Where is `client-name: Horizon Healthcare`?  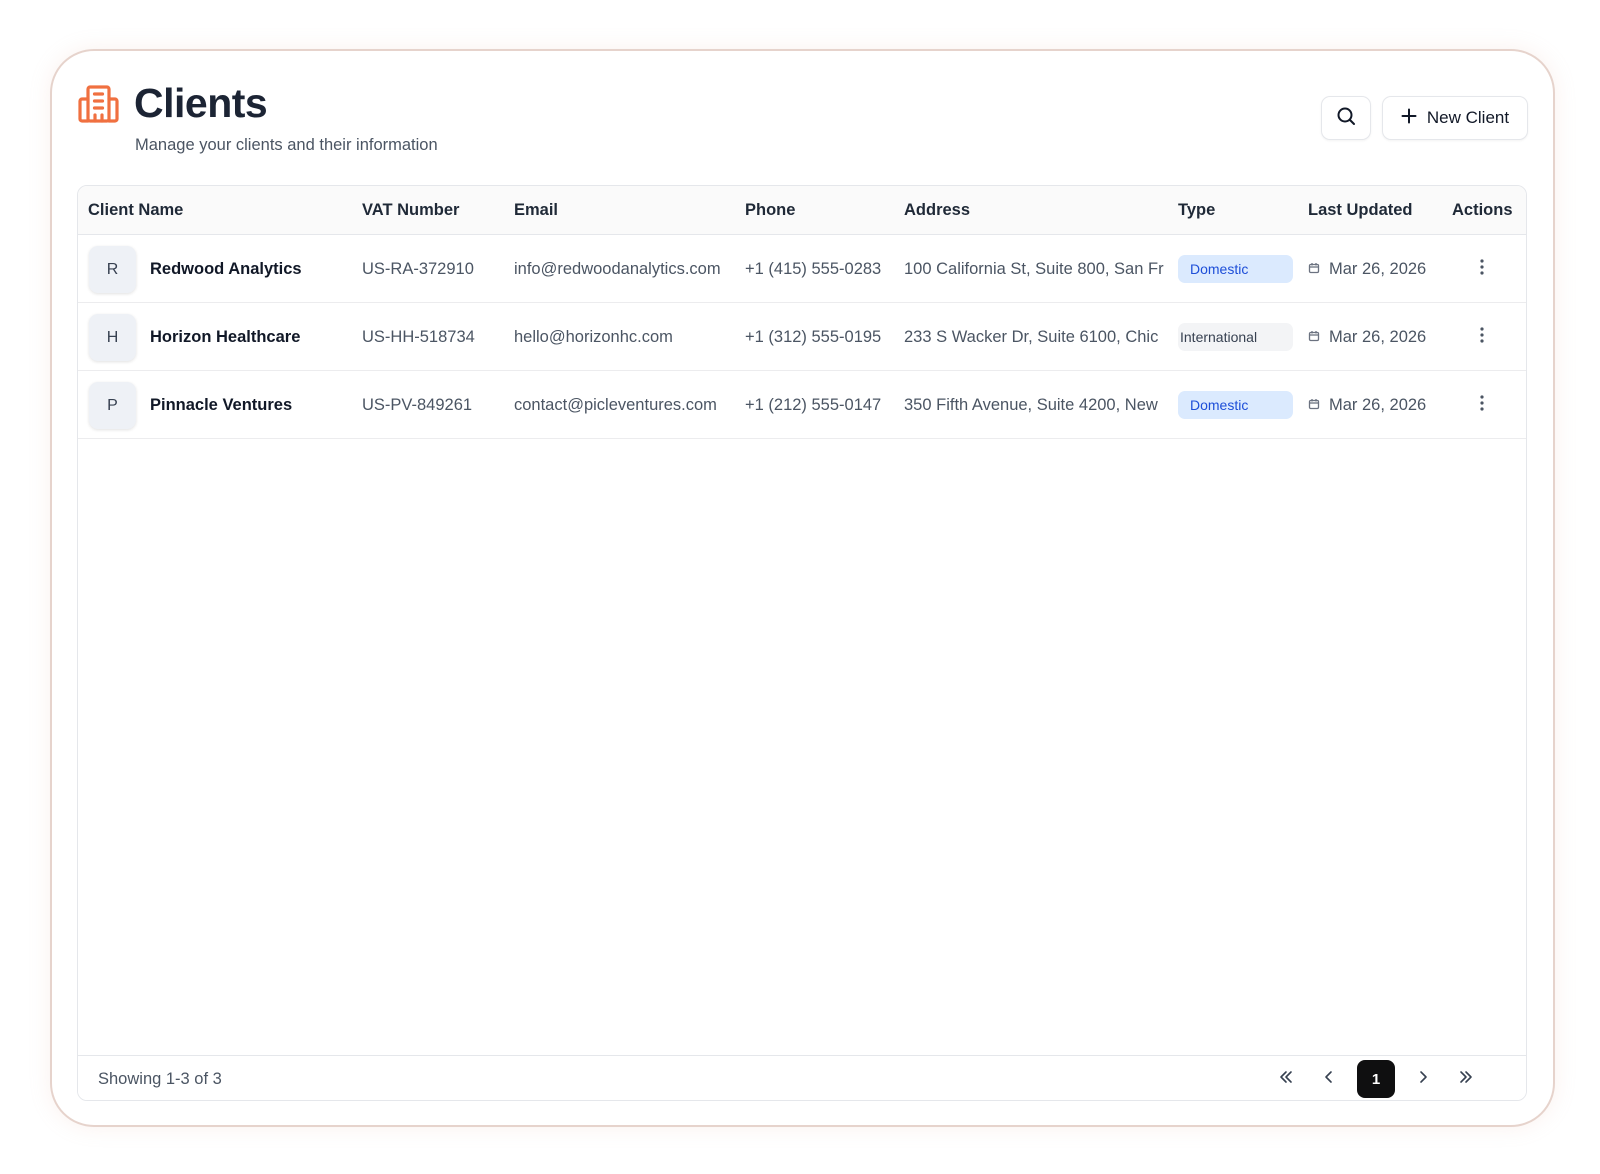
client-name: Horizon Healthcare is located at coordinates (252, 337).